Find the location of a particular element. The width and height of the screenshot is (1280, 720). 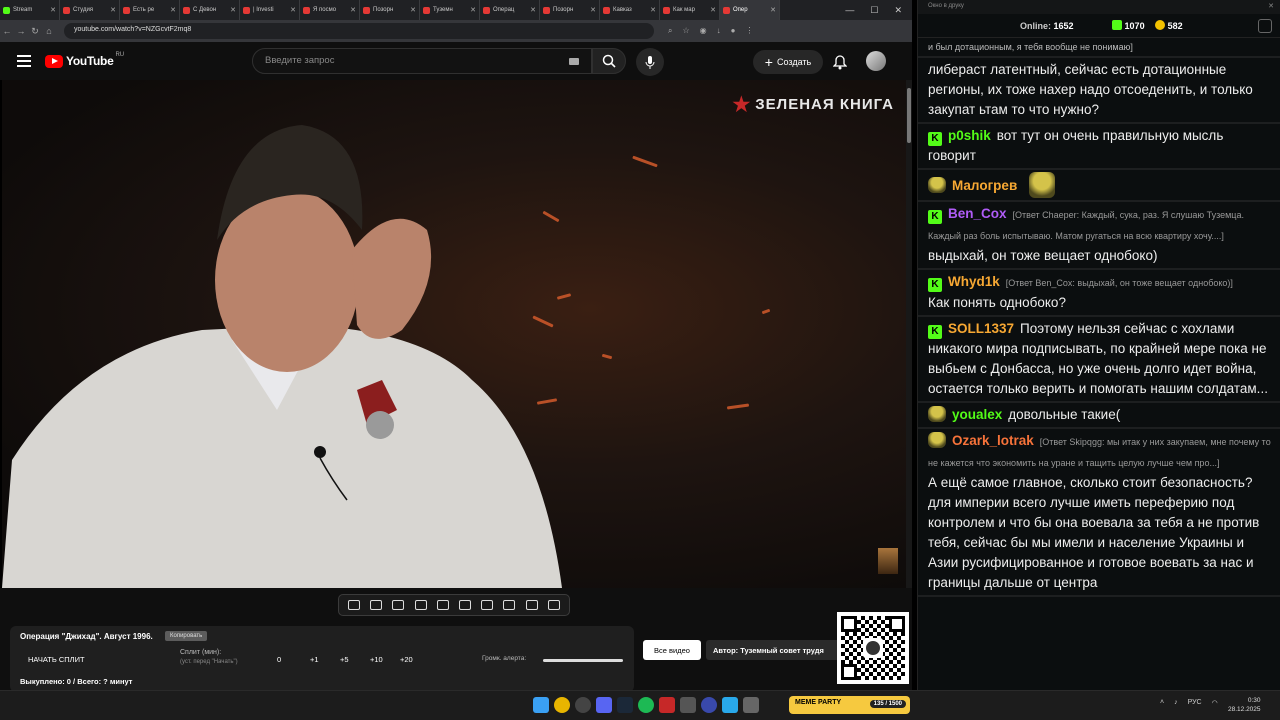

clock: 0:30 28.12.2025 is located at coordinates (1244, 705).